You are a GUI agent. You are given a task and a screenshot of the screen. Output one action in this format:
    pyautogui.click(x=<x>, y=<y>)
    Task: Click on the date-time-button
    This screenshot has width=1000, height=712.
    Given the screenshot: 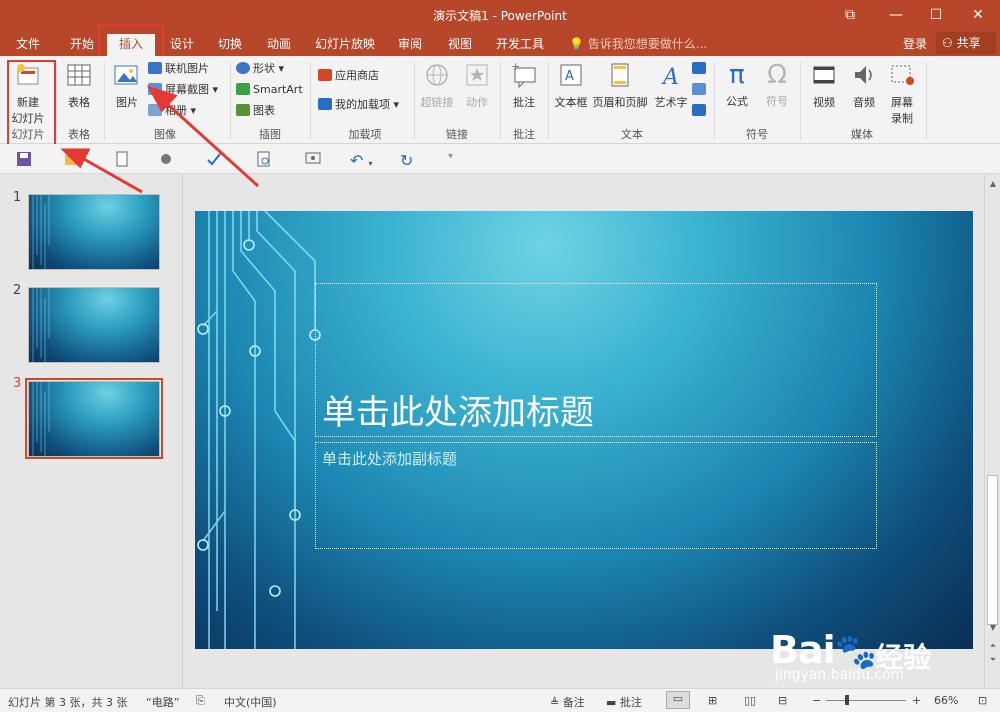 What is the action you would take?
    pyautogui.click(x=700, y=69)
    